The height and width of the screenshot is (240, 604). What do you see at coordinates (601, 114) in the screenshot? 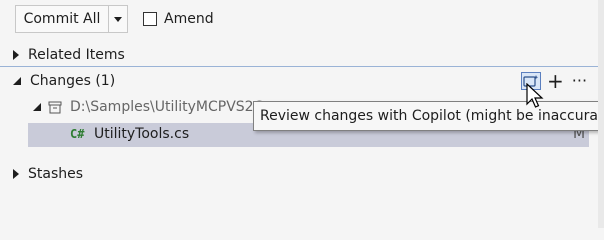
I see `vertical-scrollbar` at bounding box center [601, 114].